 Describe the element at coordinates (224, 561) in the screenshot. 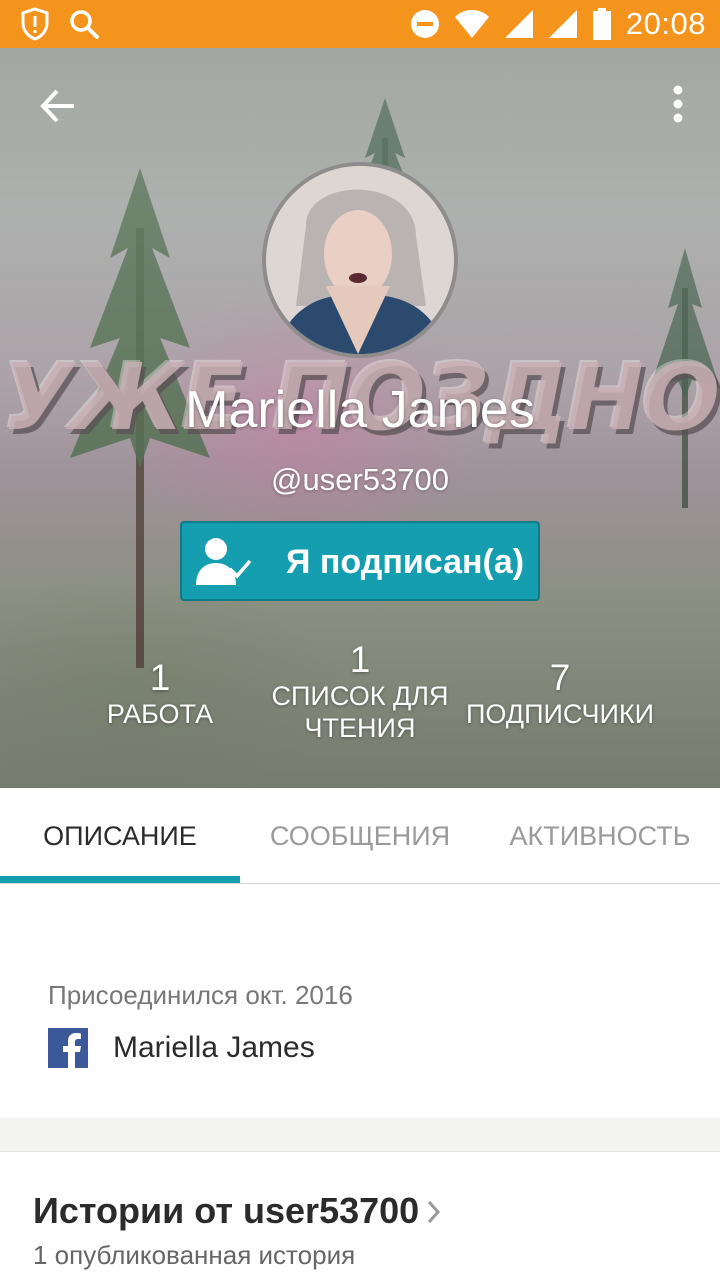

I see `user-check-icon` at that location.